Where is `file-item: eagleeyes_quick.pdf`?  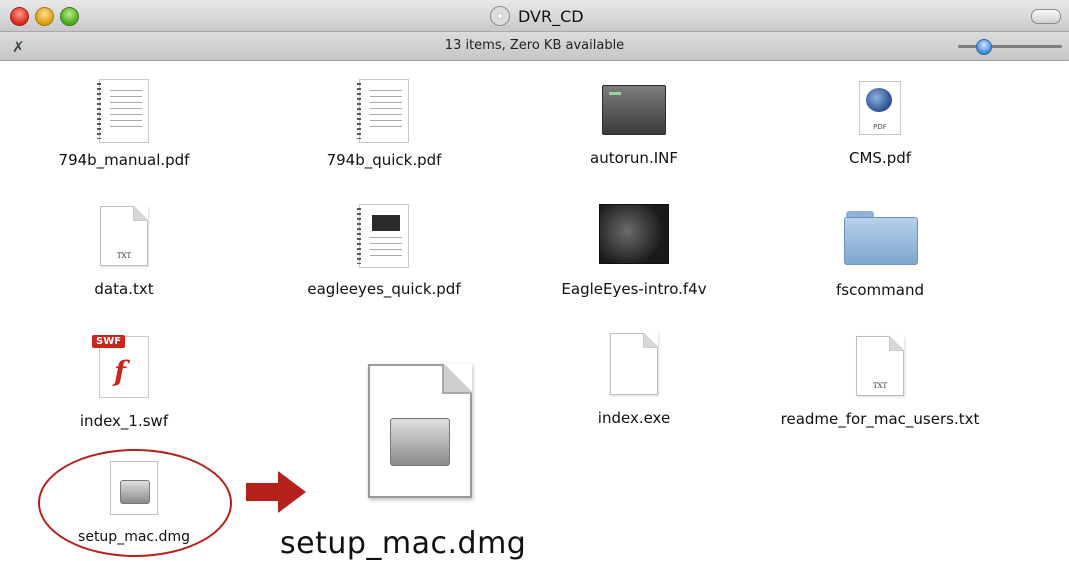
file-item: eagleeyes_quick.pdf is located at coordinates (384, 251).